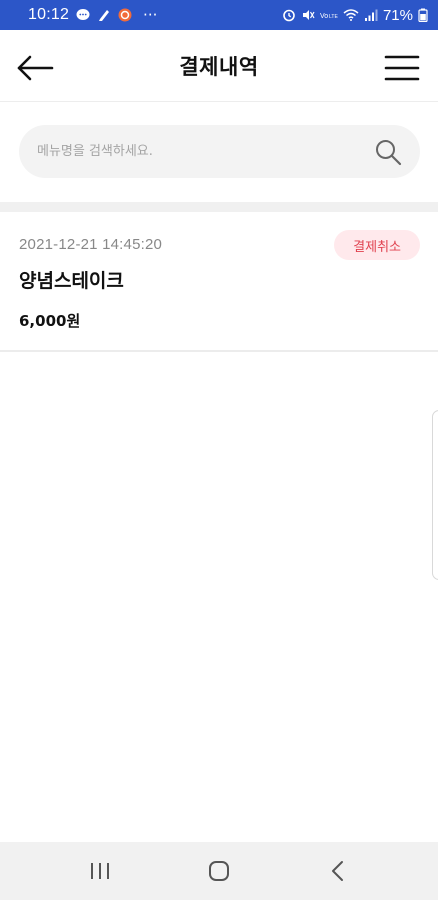 Image resolution: width=438 pixels, height=900 pixels. I want to click on page-title: 결제내역, so click(219, 66).